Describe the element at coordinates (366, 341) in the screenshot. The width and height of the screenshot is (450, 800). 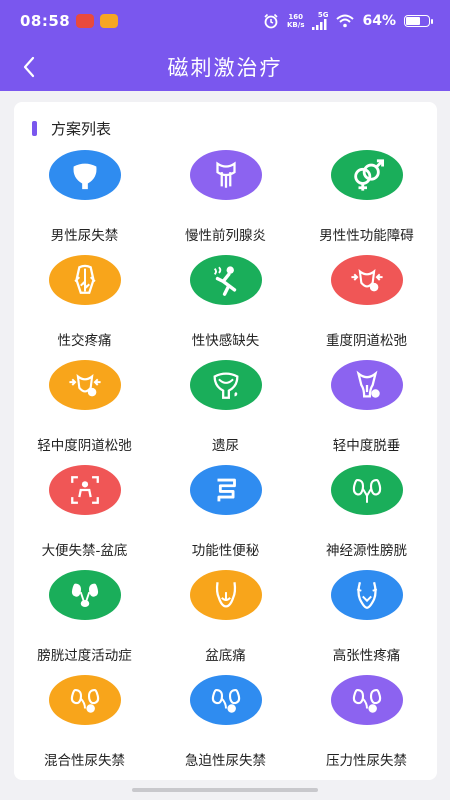
I see `plan-item-label: 重度阴道松弛` at that location.